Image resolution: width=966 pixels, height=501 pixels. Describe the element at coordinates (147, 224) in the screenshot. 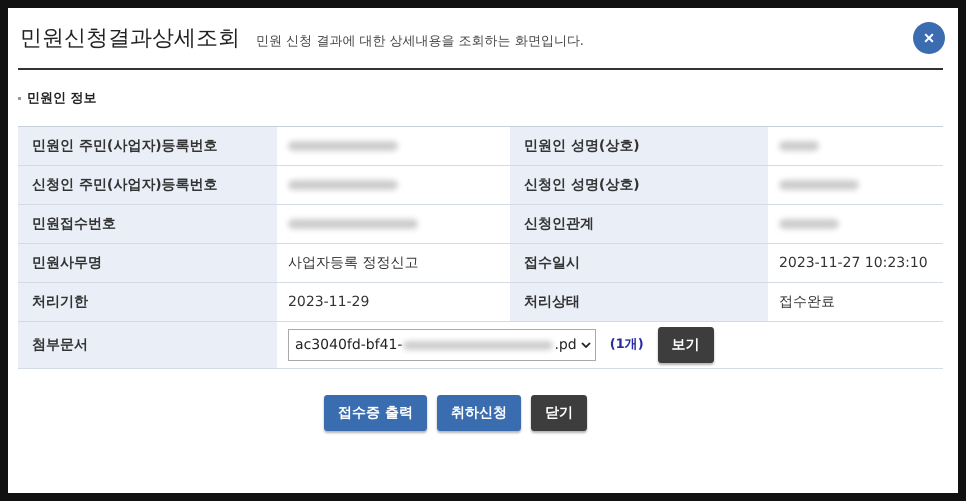

I see `field-label: 민원접수번호` at that location.